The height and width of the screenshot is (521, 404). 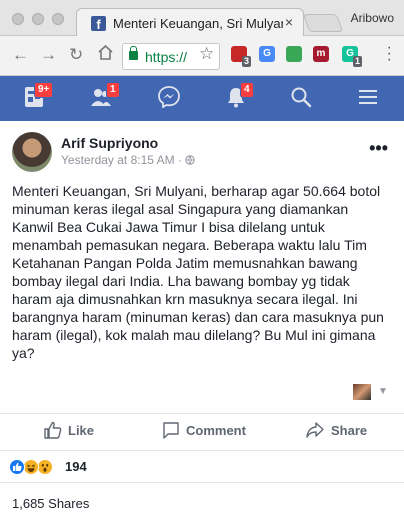 What do you see at coordinates (76, 55) in the screenshot?
I see `reload-icon: ↻` at bounding box center [76, 55].